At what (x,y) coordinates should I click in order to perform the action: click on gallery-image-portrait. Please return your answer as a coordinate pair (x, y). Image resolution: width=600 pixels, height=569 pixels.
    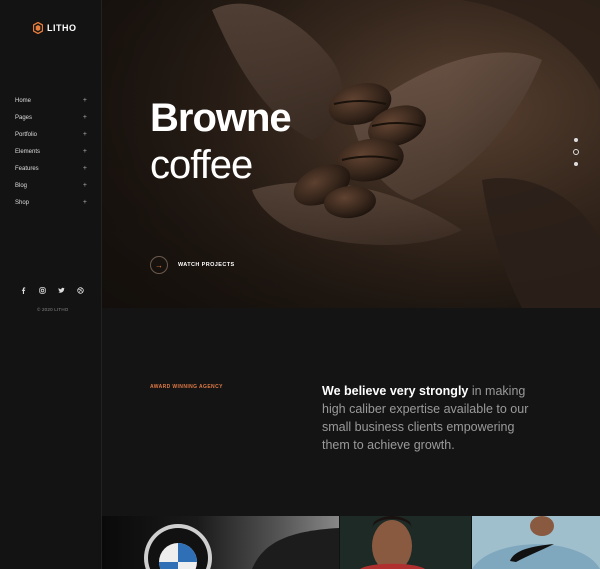
    Looking at the image, I should click on (405, 542).